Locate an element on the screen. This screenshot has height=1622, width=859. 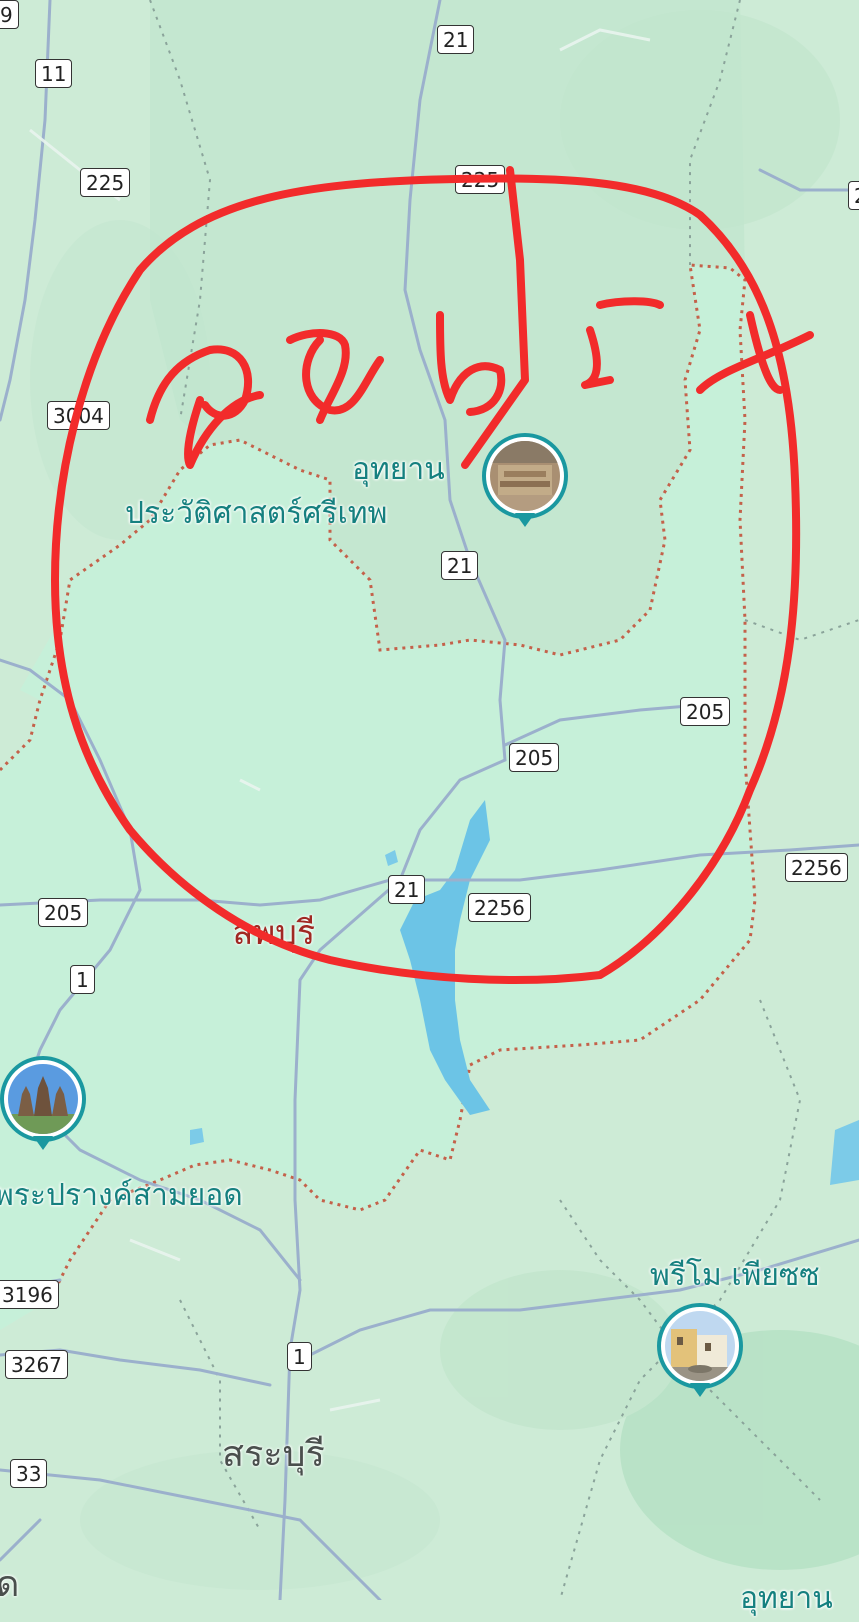
road-shield: 11 is located at coordinates (54, 73).